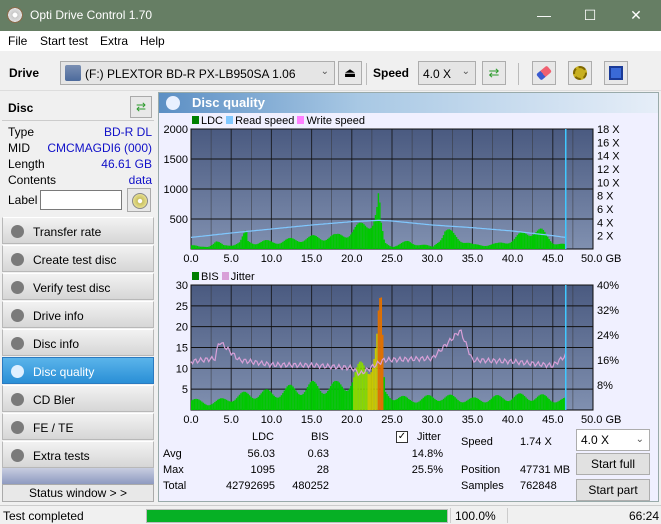  Describe the element at coordinates (197, 73) in the screenshot. I see `drive-select: (F:) PLEXTOR BD-R PX-LB950SA 1.06 ⌄` at that location.